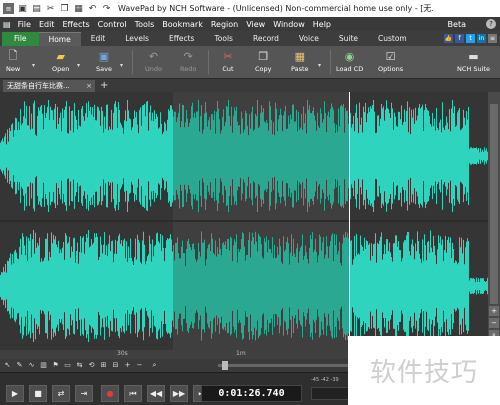 The height and width of the screenshot is (405, 500). What do you see at coordinates (392, 39) in the screenshot?
I see `tab-custom: Custom` at bounding box center [392, 39].